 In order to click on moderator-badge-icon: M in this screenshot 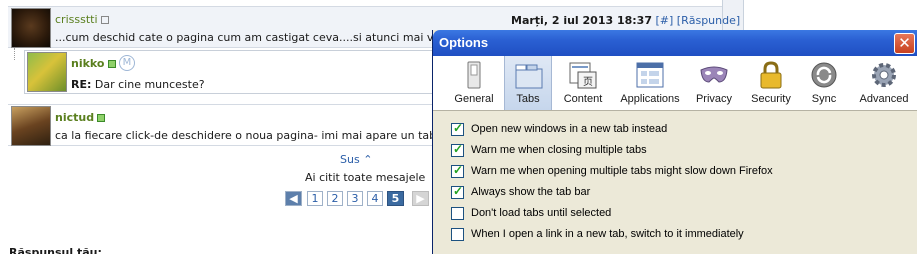, I will do `click(127, 63)`.